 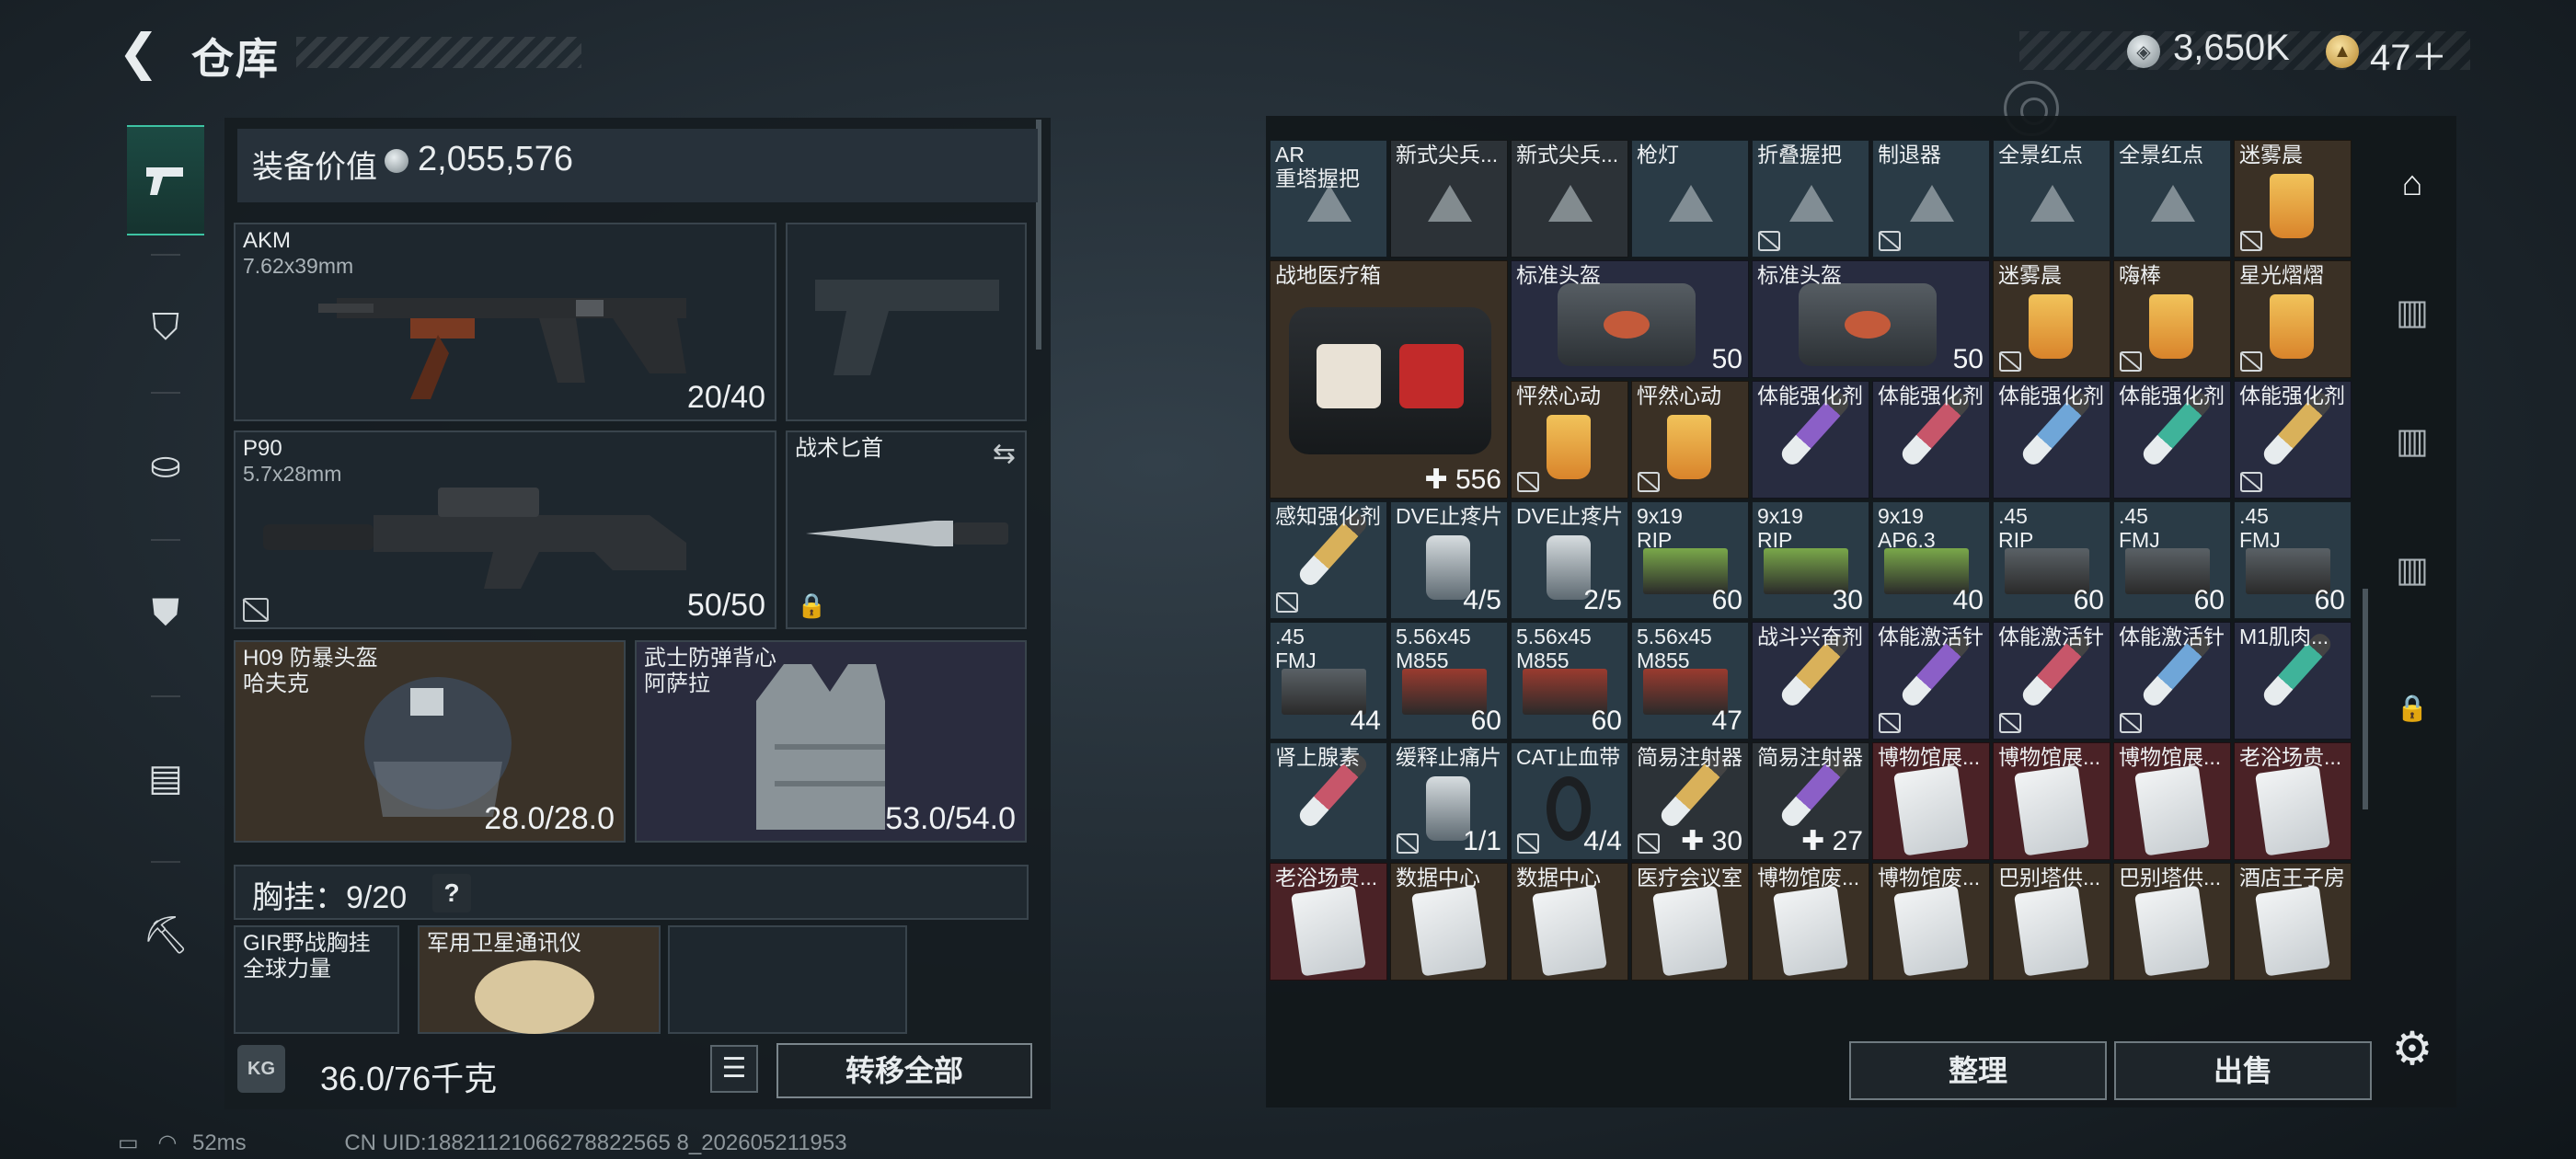 I want to click on stash-item: 战斗兴奋剂, so click(x=1810, y=681).